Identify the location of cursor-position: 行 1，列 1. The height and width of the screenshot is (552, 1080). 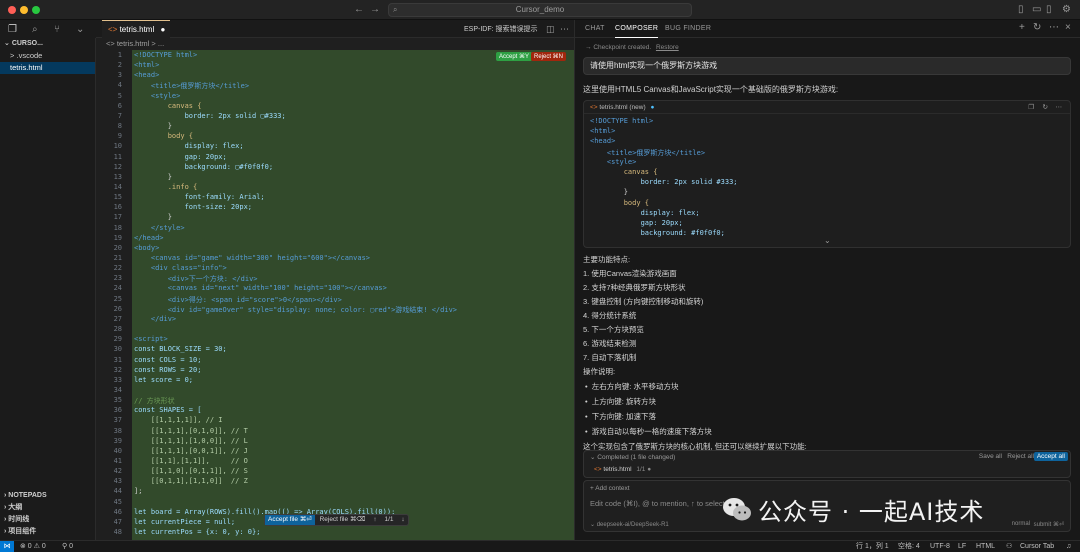
(872, 546).